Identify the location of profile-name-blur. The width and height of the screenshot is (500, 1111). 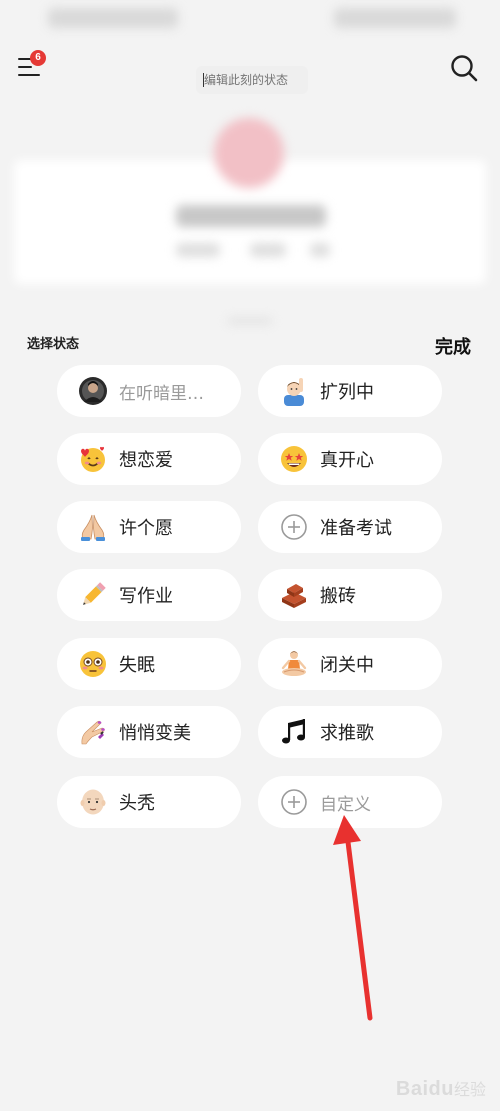
(251, 216).